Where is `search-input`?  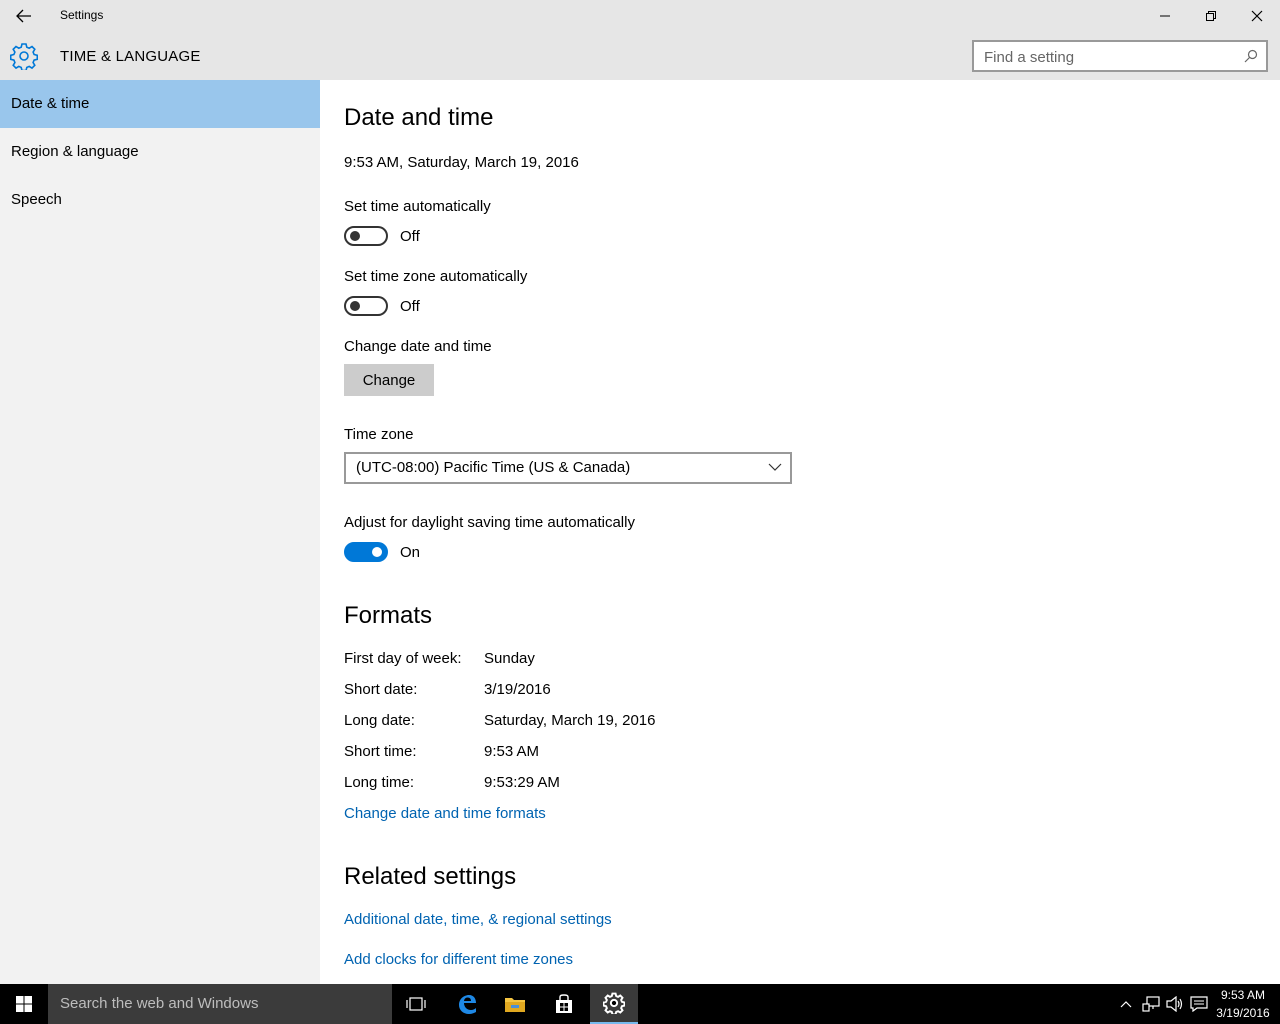
search-input is located at coordinates (1109, 57).